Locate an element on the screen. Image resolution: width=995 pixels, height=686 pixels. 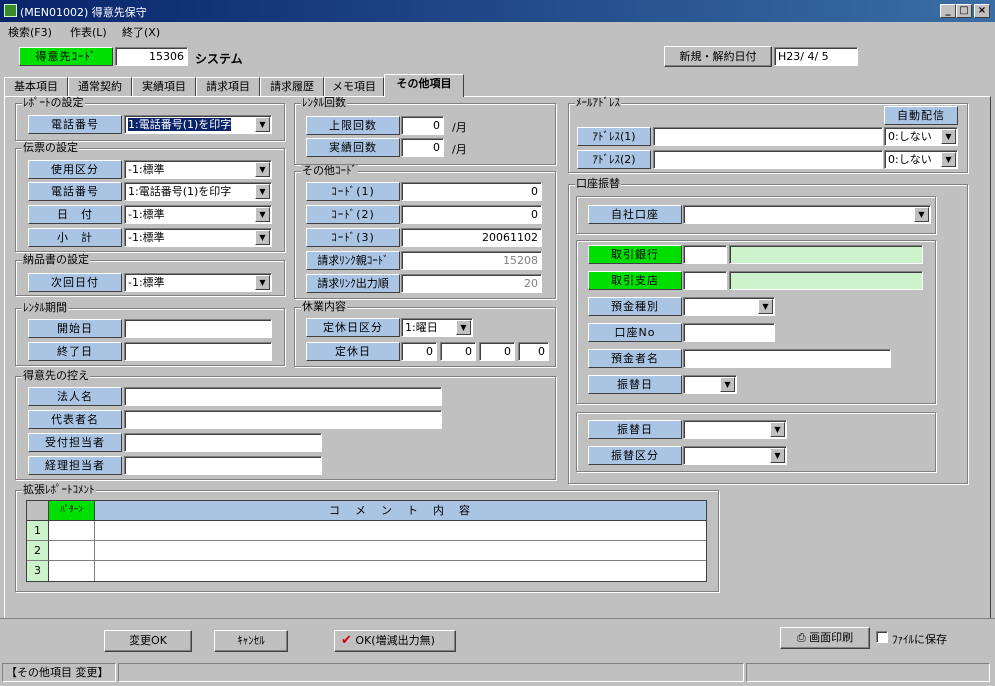
slip-usage-select: -1:標準 ▼ is located at coordinates (198, 169).